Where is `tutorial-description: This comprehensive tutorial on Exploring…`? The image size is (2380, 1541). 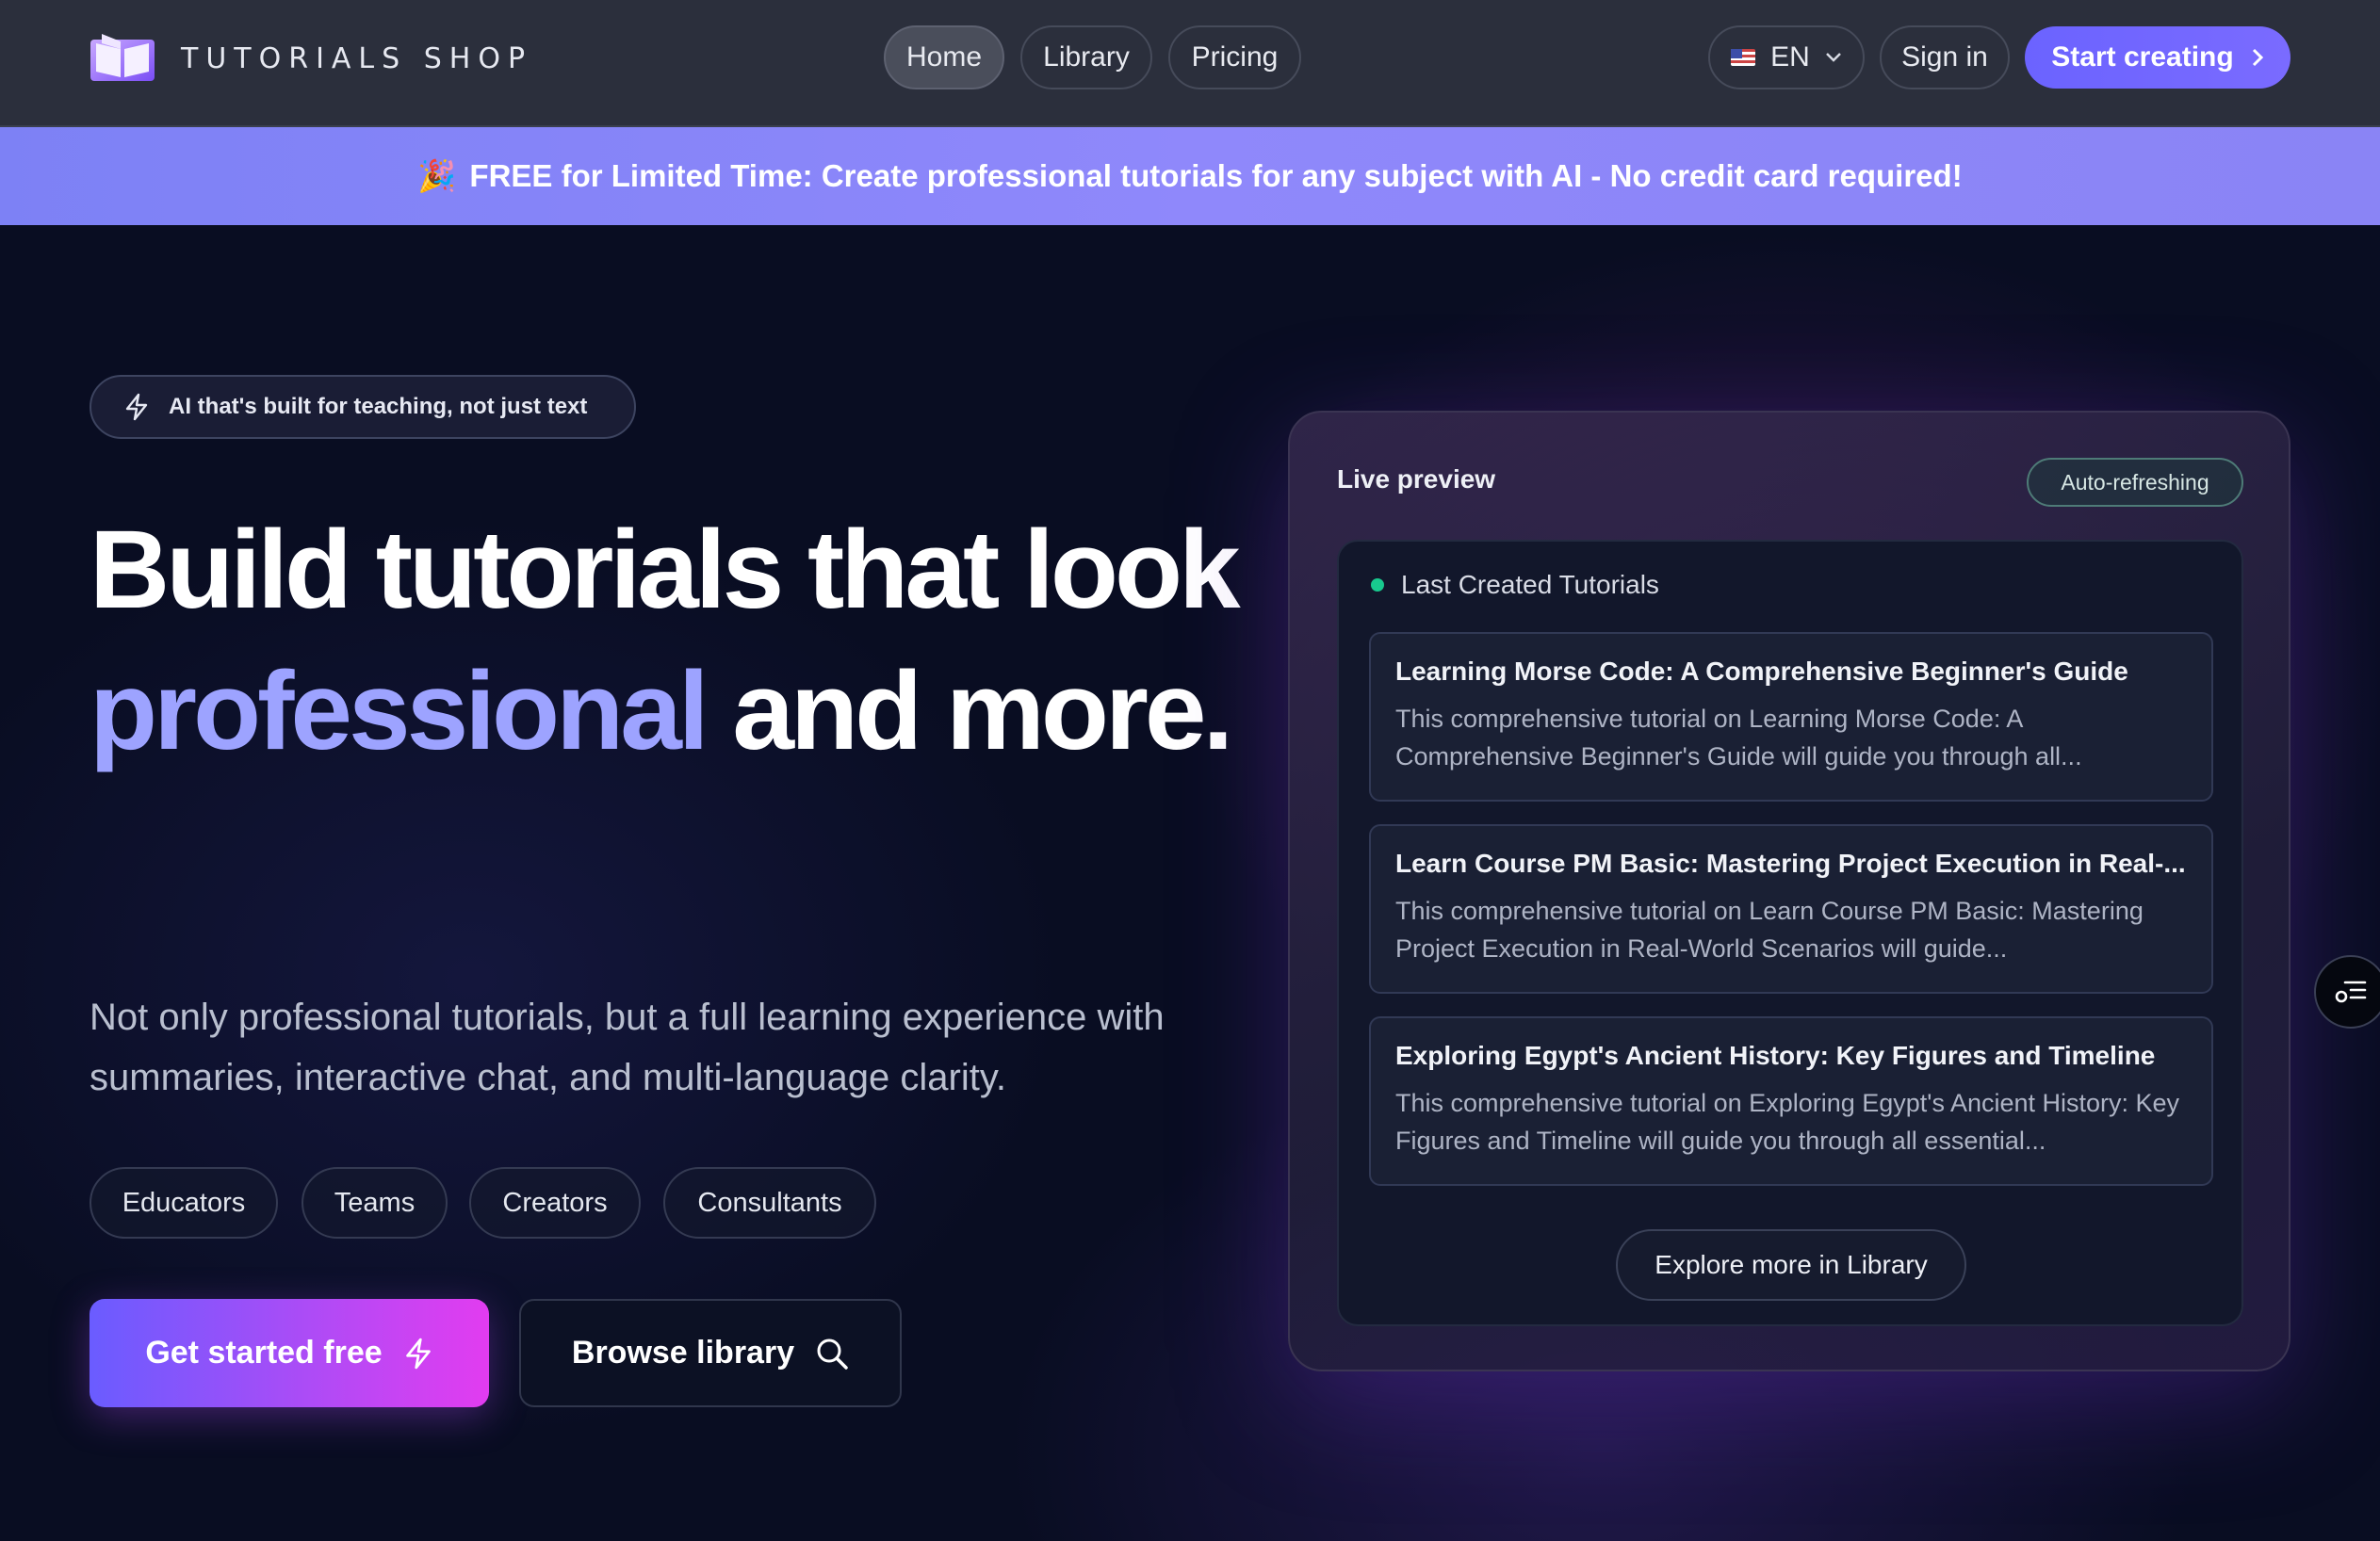
tutorial-description: This comprehensive tutorial on Exploring… is located at coordinates (1787, 1122).